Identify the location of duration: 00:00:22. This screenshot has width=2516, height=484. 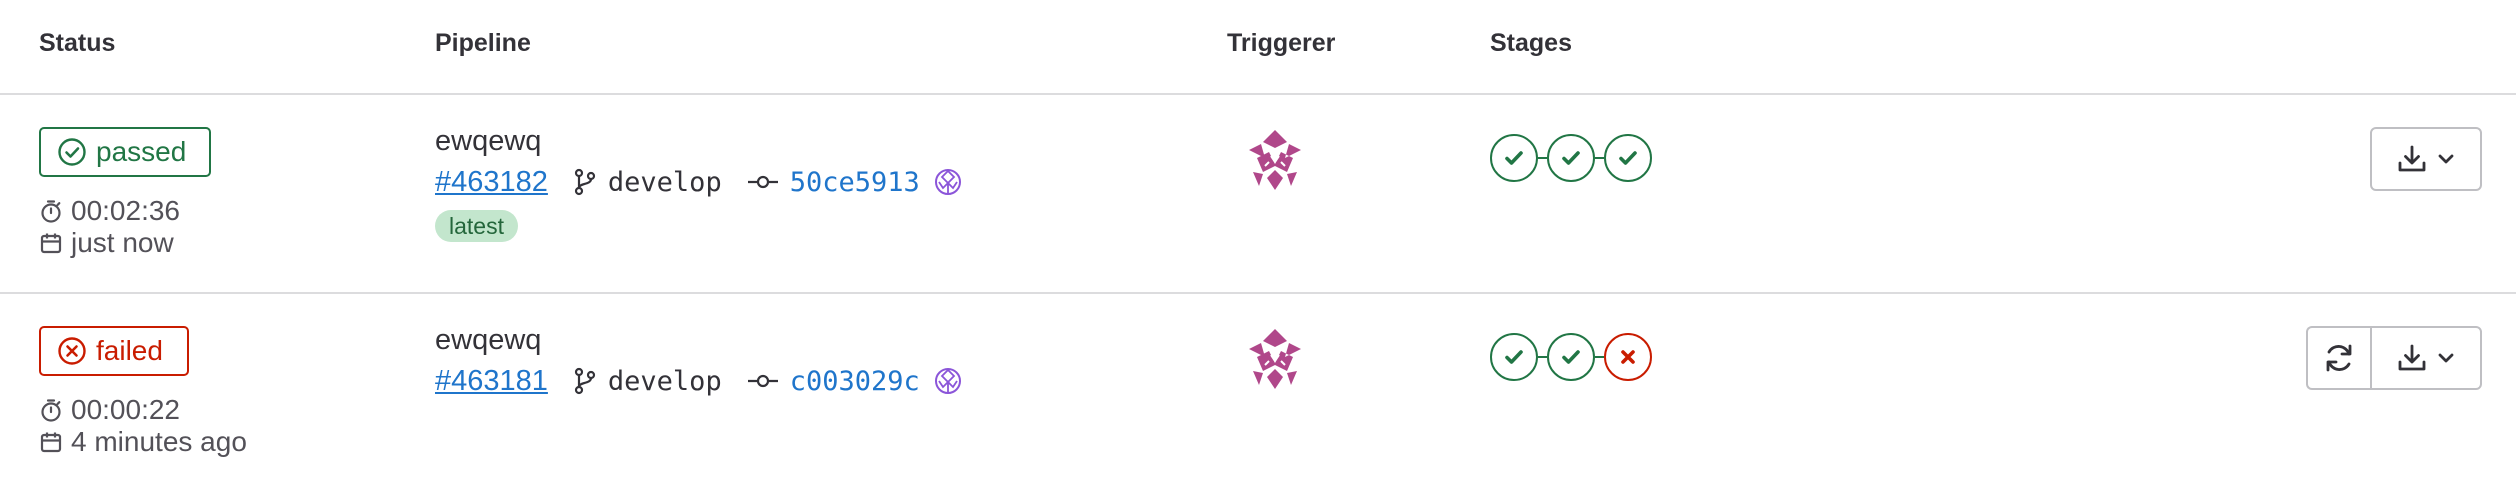
(110, 410).